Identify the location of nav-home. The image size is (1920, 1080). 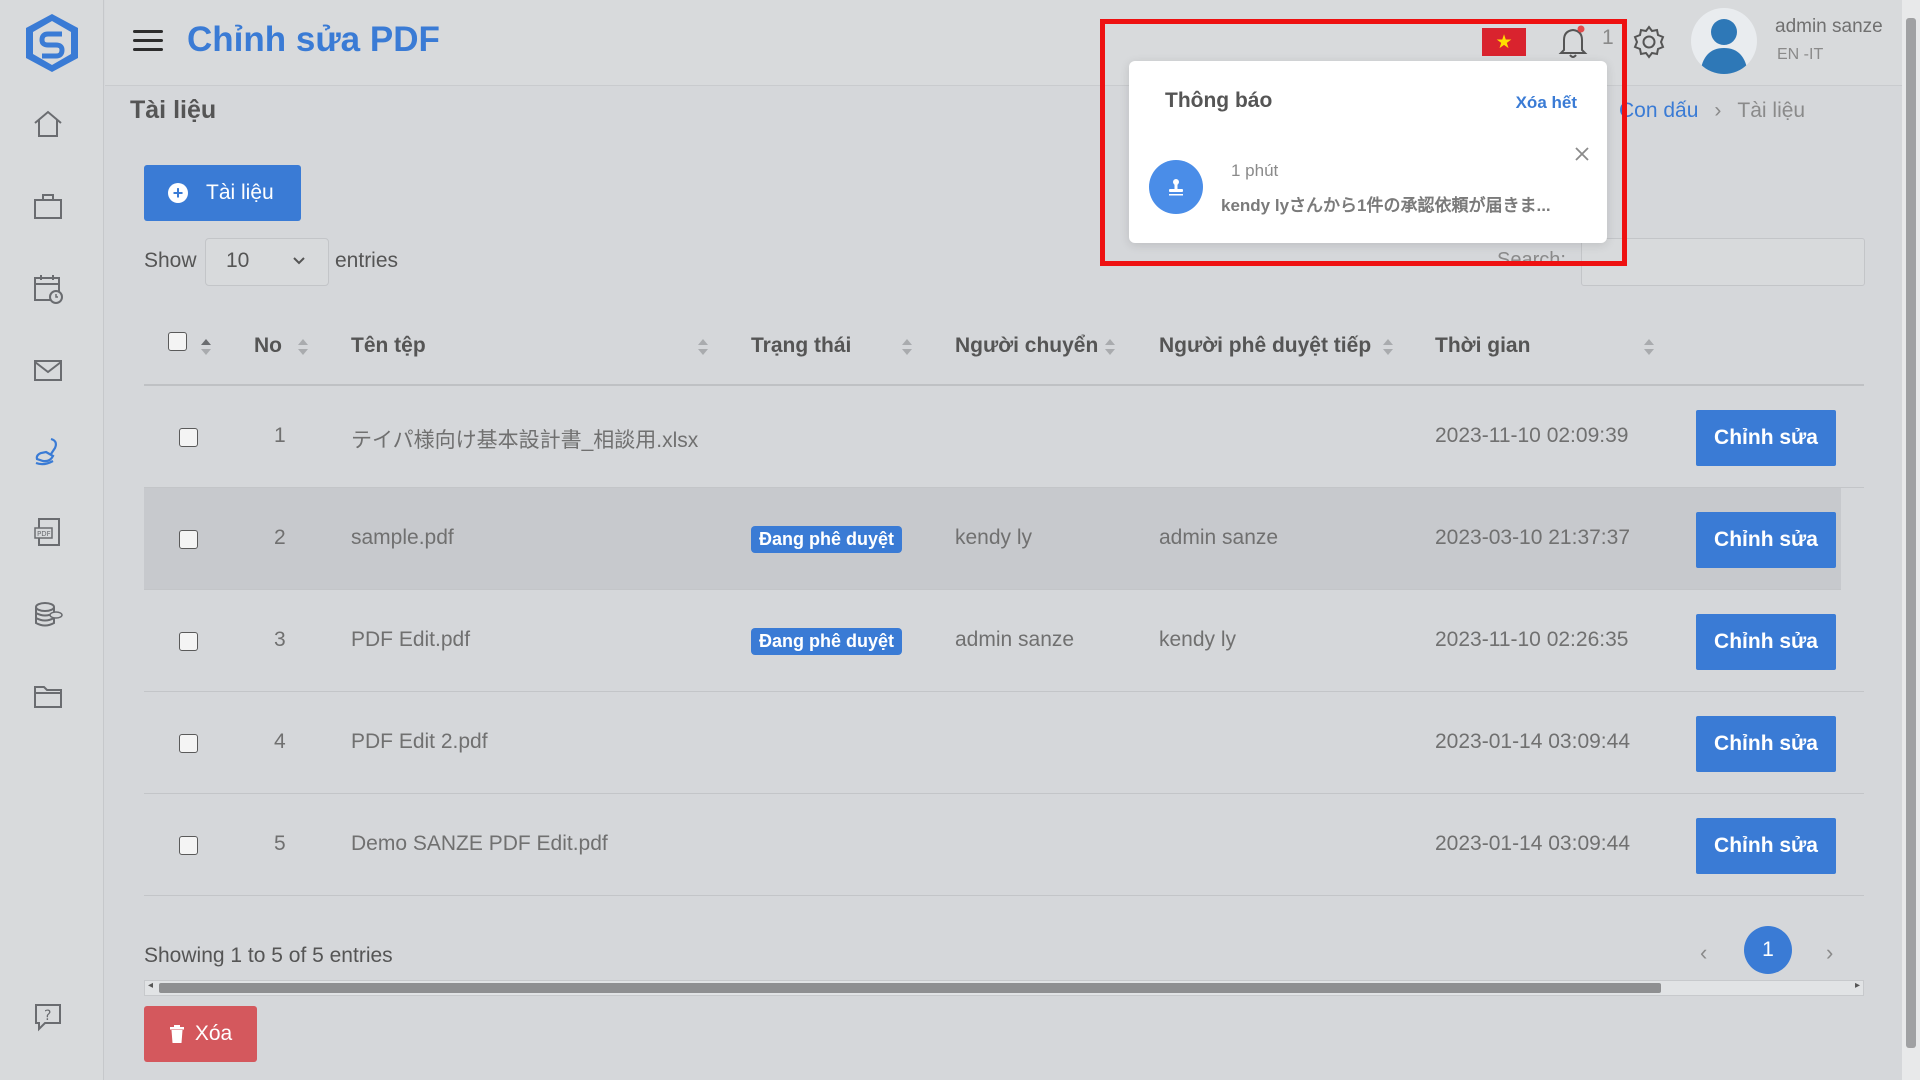
(48, 124).